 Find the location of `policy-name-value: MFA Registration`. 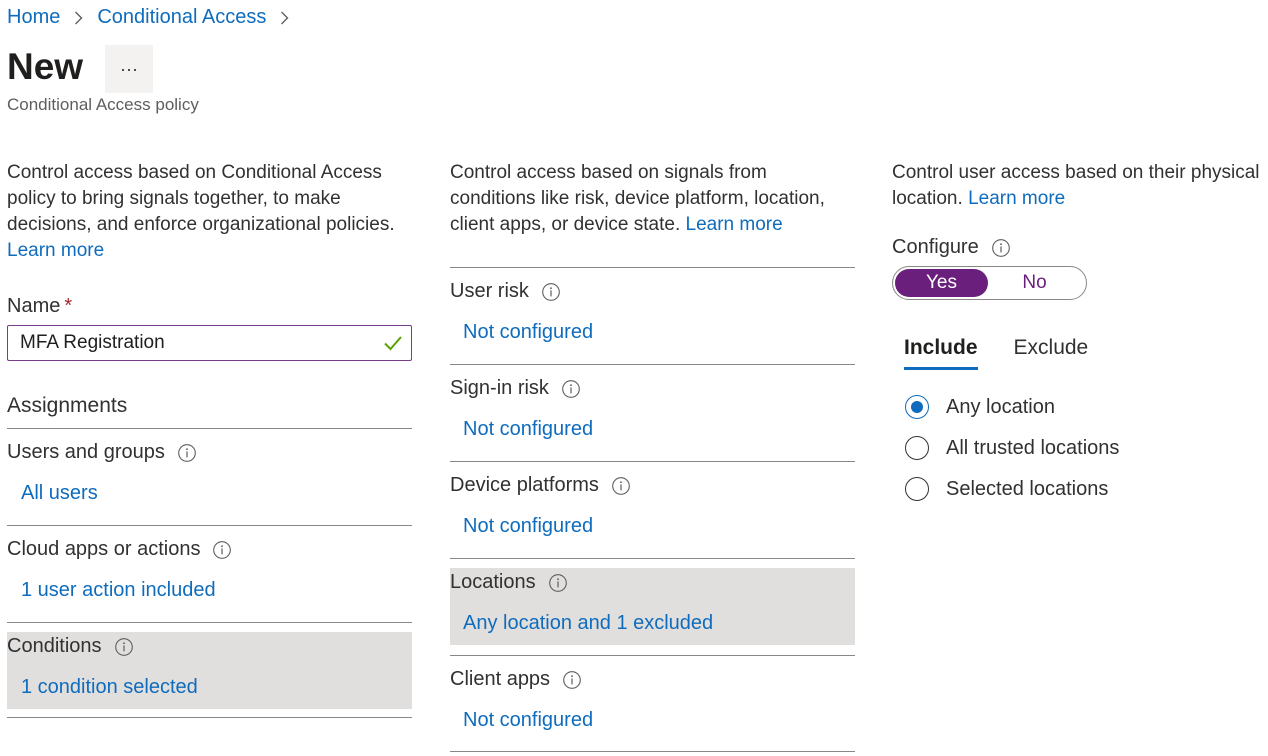

policy-name-value: MFA Registration is located at coordinates (92, 342).